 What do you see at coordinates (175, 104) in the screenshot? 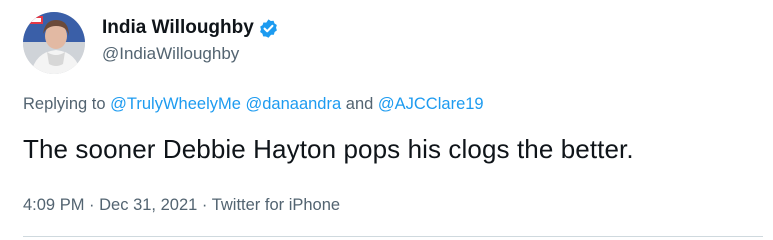
I see `mention-trulywheelyme: @TrulyWheelyMe` at bounding box center [175, 104].